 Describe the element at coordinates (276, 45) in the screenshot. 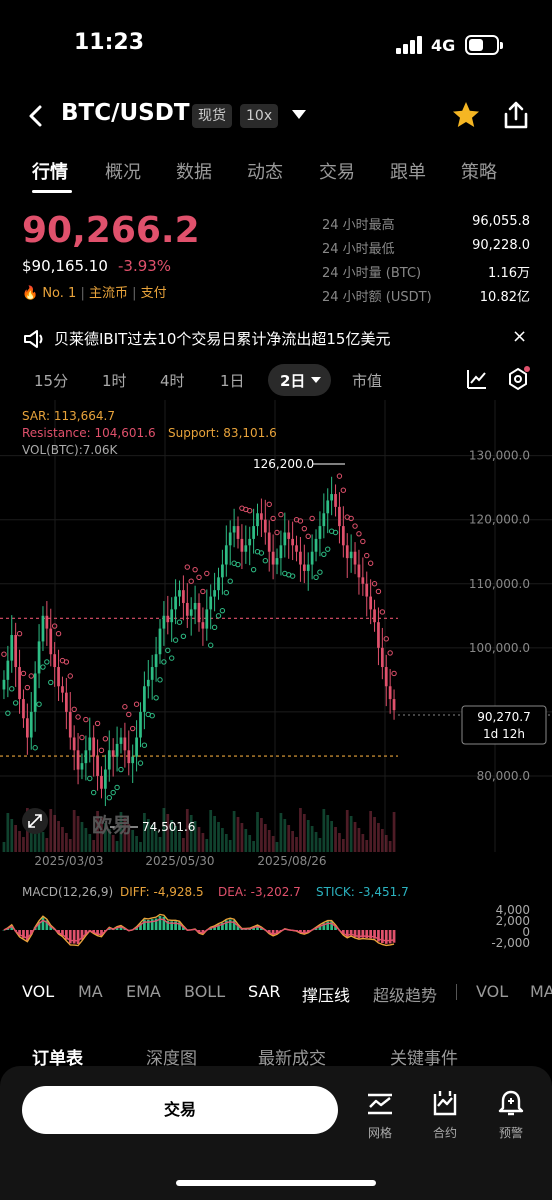

I see `status-bar: 11:23 4G` at that location.